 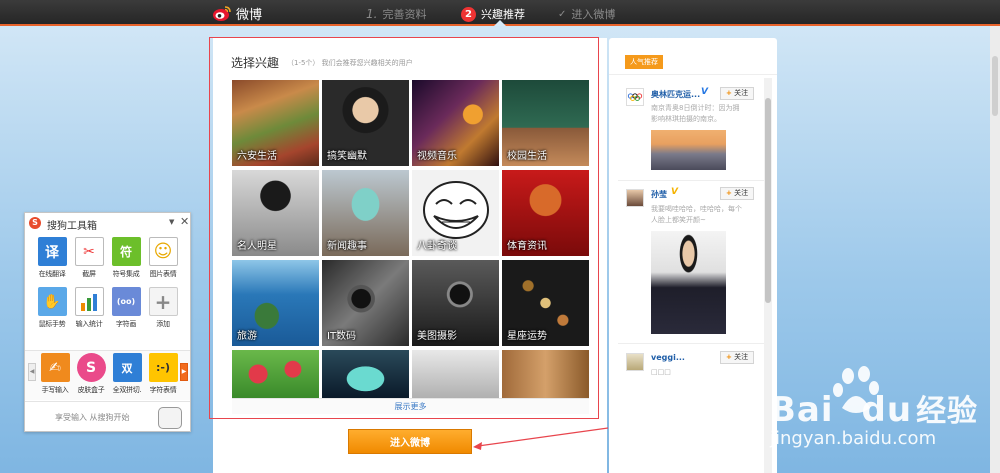 I want to click on handwriting-icon: ✍, so click(x=55, y=367).